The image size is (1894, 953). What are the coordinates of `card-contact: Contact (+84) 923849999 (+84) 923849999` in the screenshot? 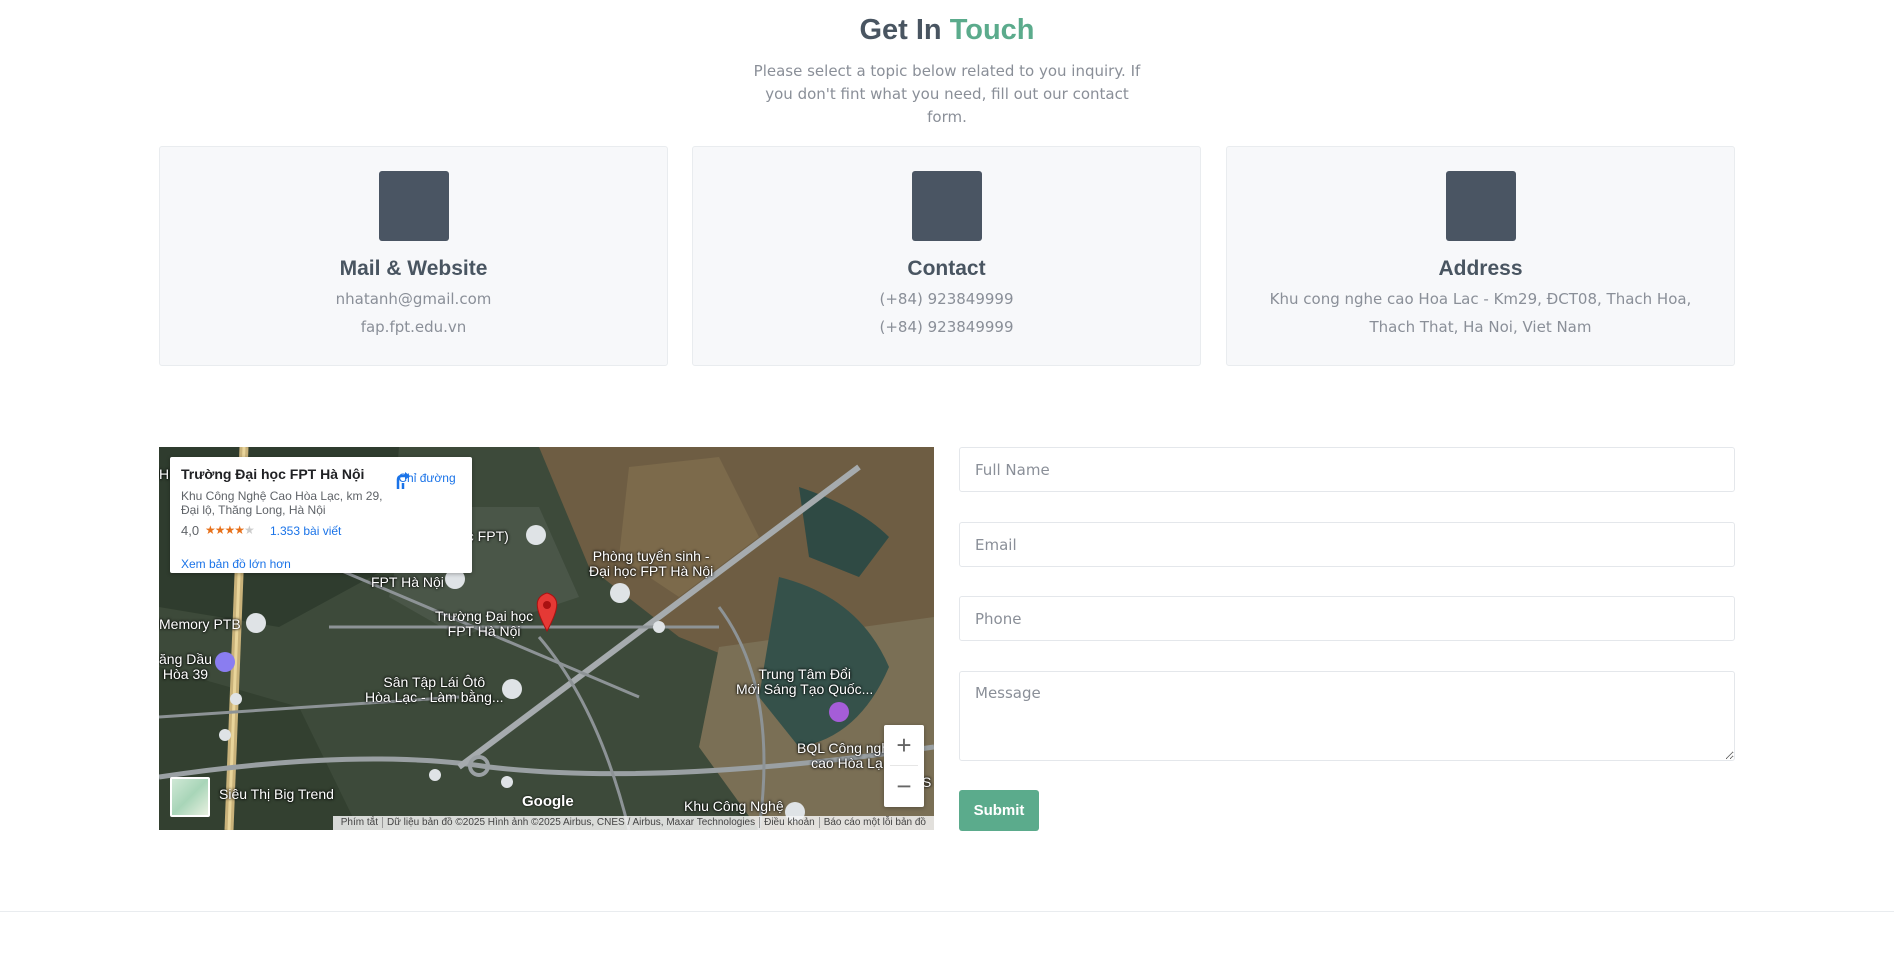 It's located at (946, 256).